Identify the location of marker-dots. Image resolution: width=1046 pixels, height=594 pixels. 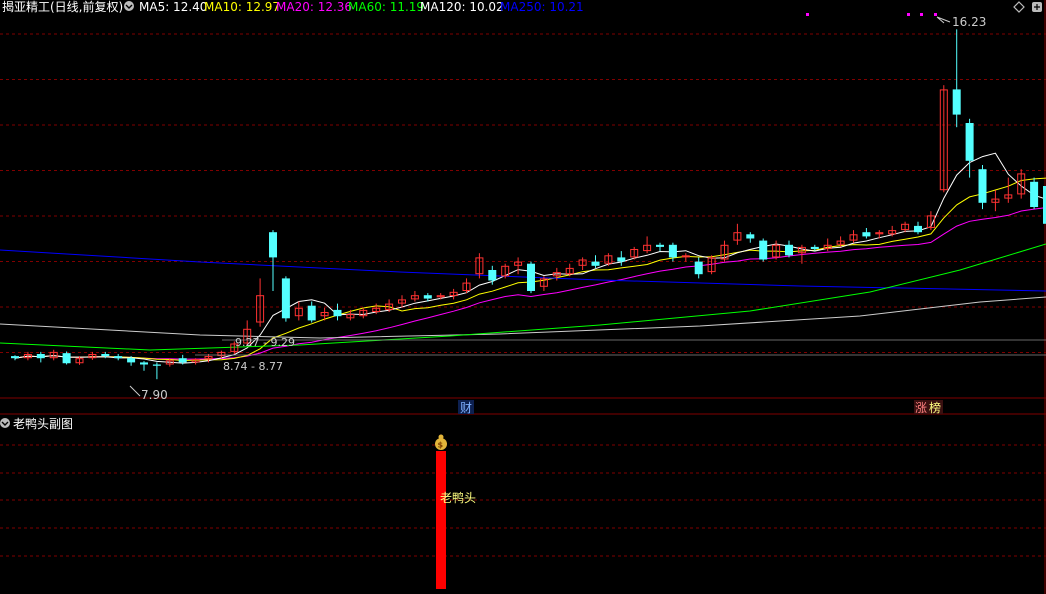
(871, 14).